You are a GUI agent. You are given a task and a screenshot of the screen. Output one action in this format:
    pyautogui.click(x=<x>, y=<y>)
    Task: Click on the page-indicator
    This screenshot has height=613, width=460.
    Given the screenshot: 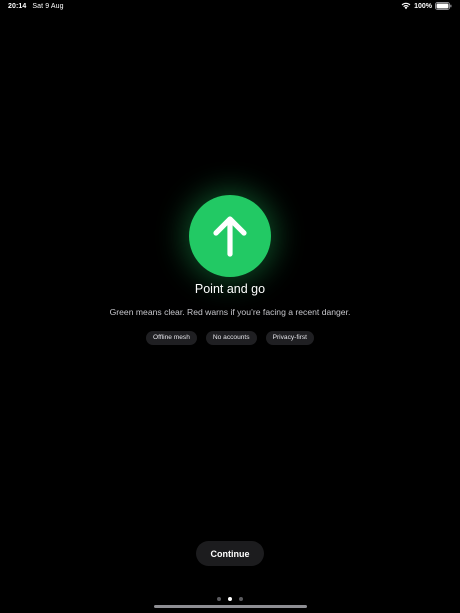 What is the action you would take?
    pyautogui.click(x=230, y=599)
    